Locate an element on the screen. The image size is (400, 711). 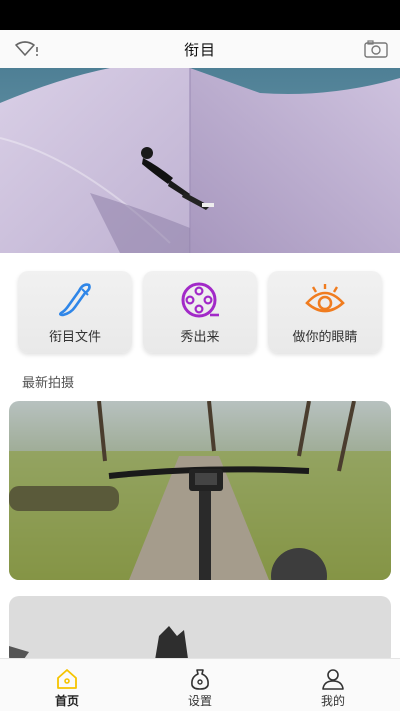
settings-bag-icon is located at coordinates (200, 679).